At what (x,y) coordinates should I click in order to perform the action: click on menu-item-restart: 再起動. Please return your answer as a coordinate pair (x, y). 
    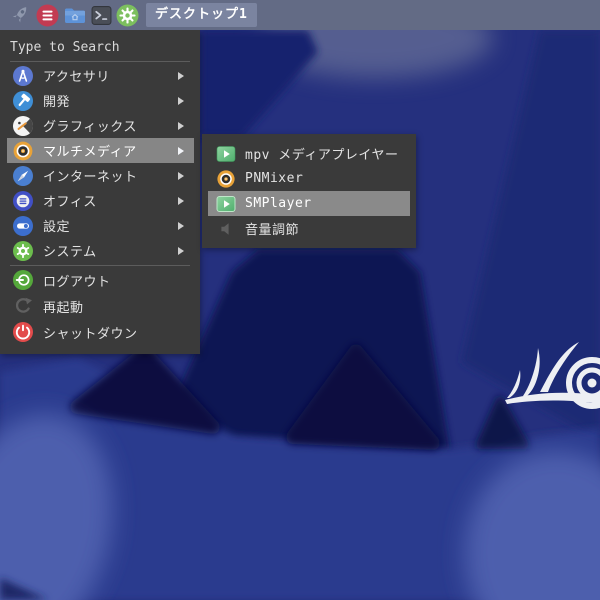
    Looking at the image, I should click on (100, 306).